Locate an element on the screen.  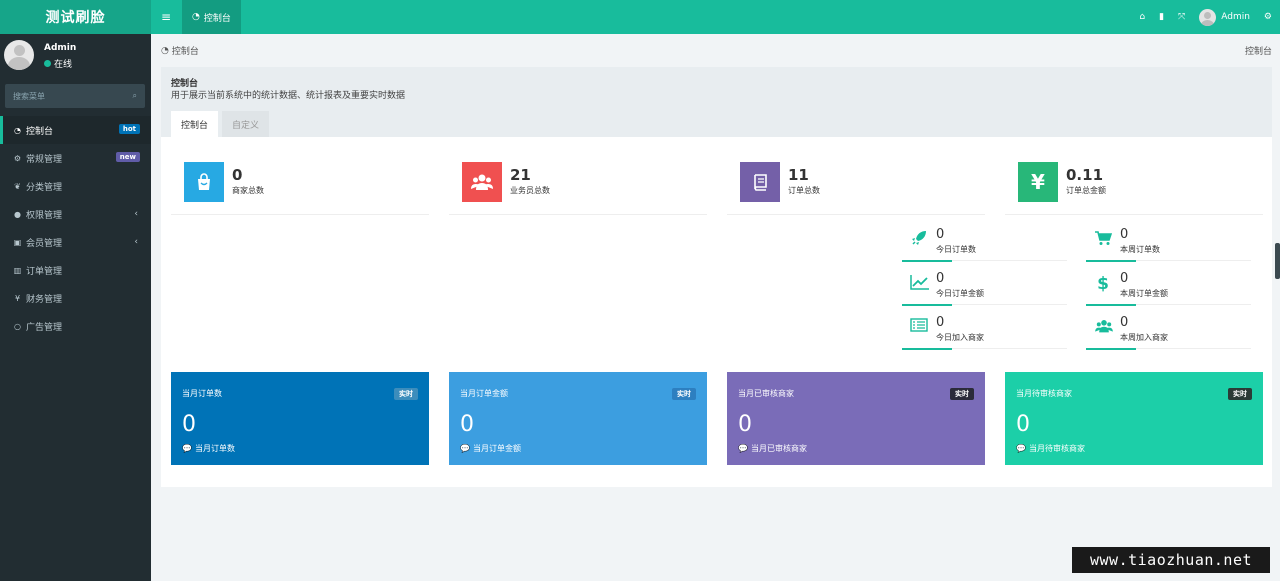
stat-value: 21 is located at coordinates (520, 175).